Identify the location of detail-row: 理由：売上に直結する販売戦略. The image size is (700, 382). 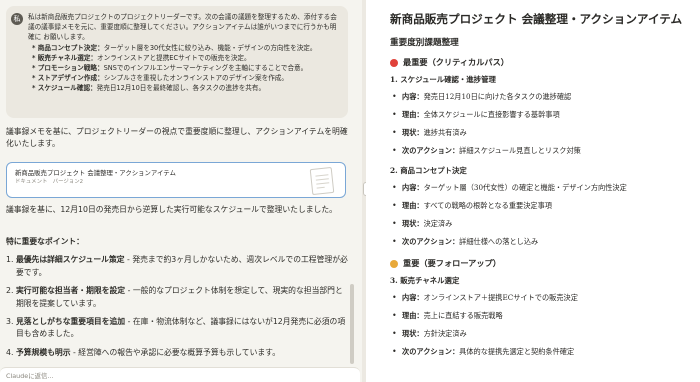
(545, 316).